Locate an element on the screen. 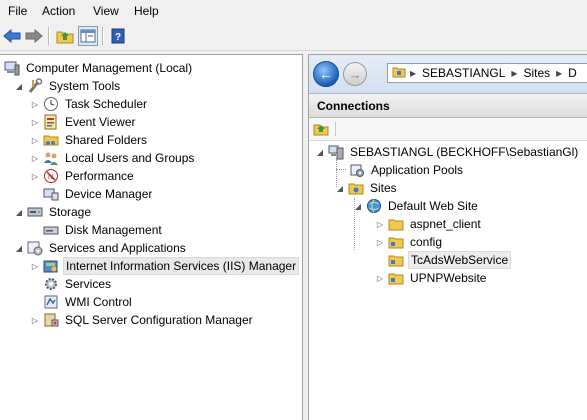 The image size is (587, 420). address-bar: ▸ SEBASTIANGL ▸ Sites ▸ D is located at coordinates (487, 73).